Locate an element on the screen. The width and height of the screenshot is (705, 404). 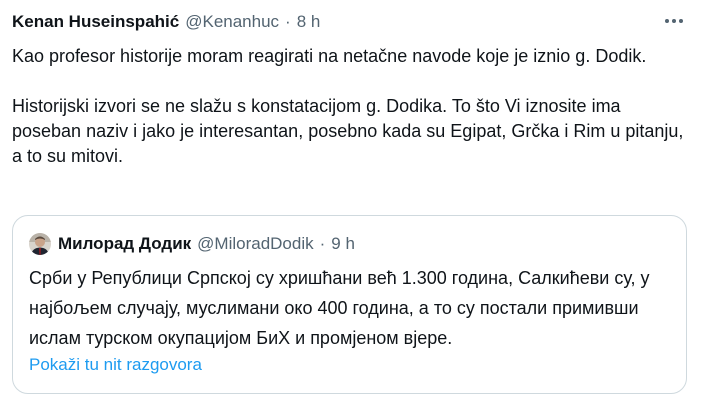
quoted-author-handle: @MiloradDodik is located at coordinates (255, 243).